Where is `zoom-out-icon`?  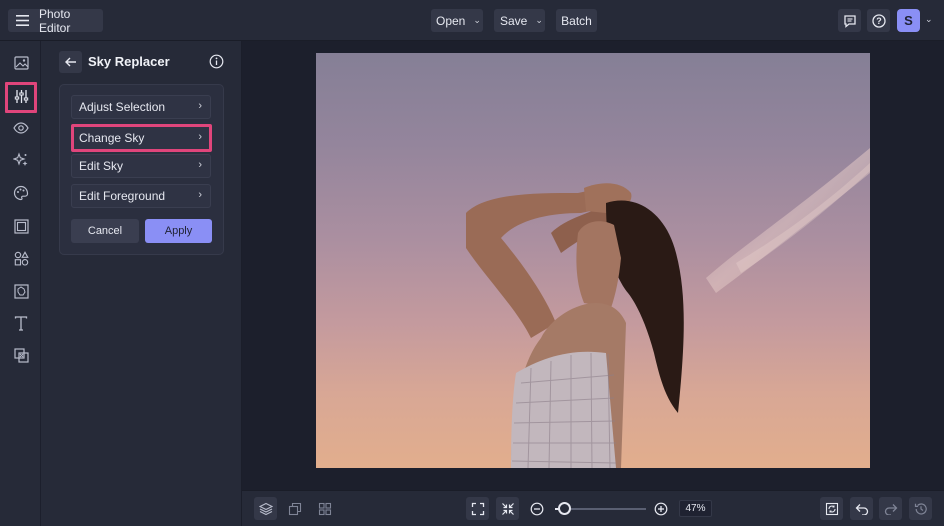 zoom-out-icon is located at coordinates (537, 509).